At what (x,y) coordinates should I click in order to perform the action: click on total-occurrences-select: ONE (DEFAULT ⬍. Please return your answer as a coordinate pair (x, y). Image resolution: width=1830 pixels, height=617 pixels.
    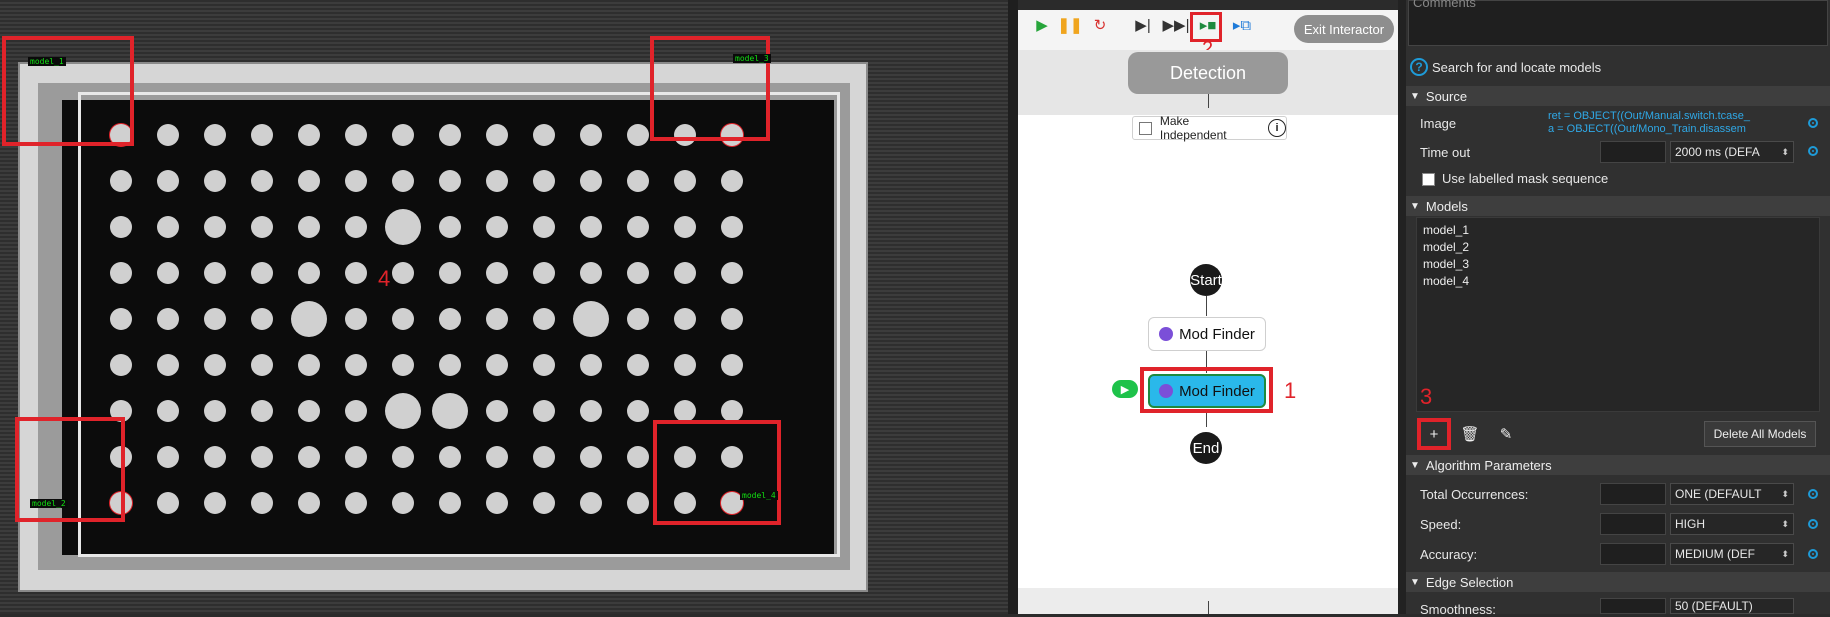
    Looking at the image, I should click on (1732, 494).